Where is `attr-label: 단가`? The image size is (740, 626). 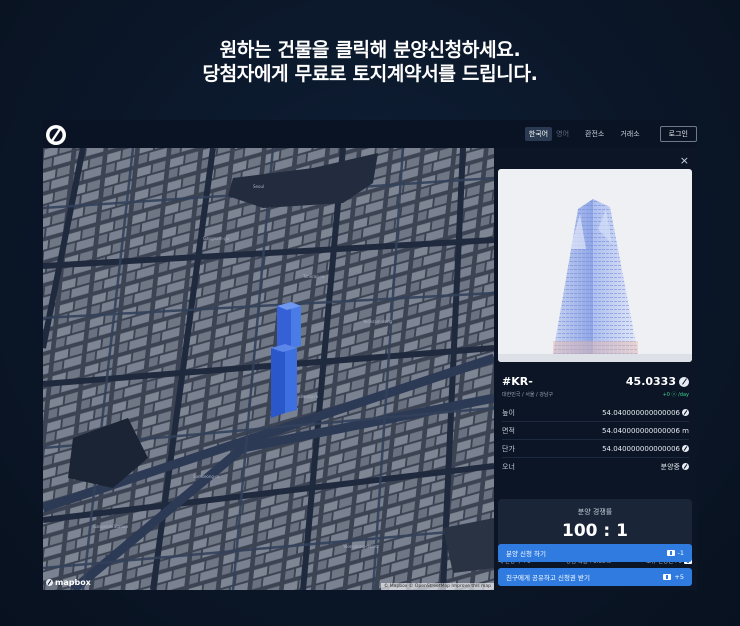 attr-label: 단가 is located at coordinates (508, 448).